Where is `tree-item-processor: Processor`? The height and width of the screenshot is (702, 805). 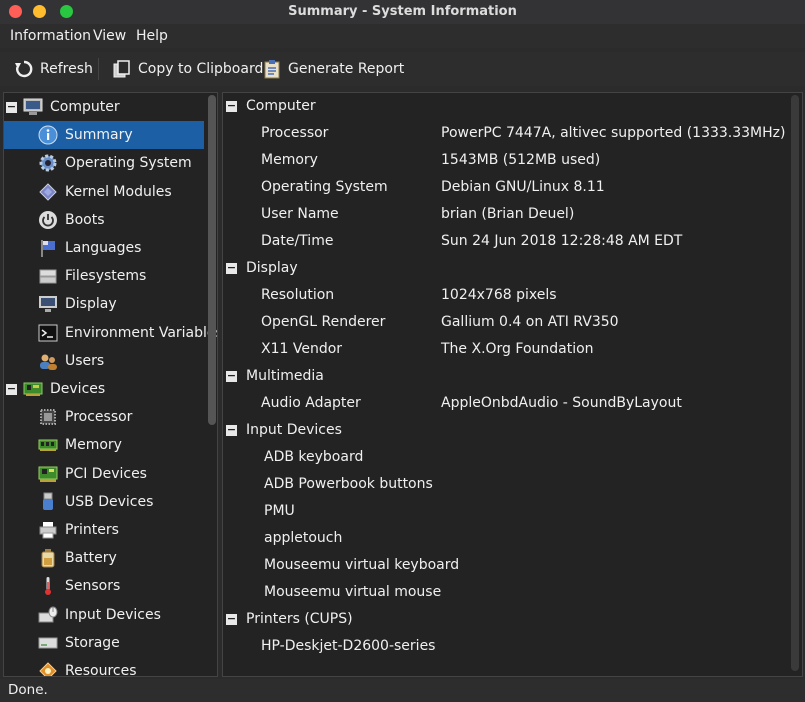
tree-item-processor: Processor is located at coordinates (104, 417).